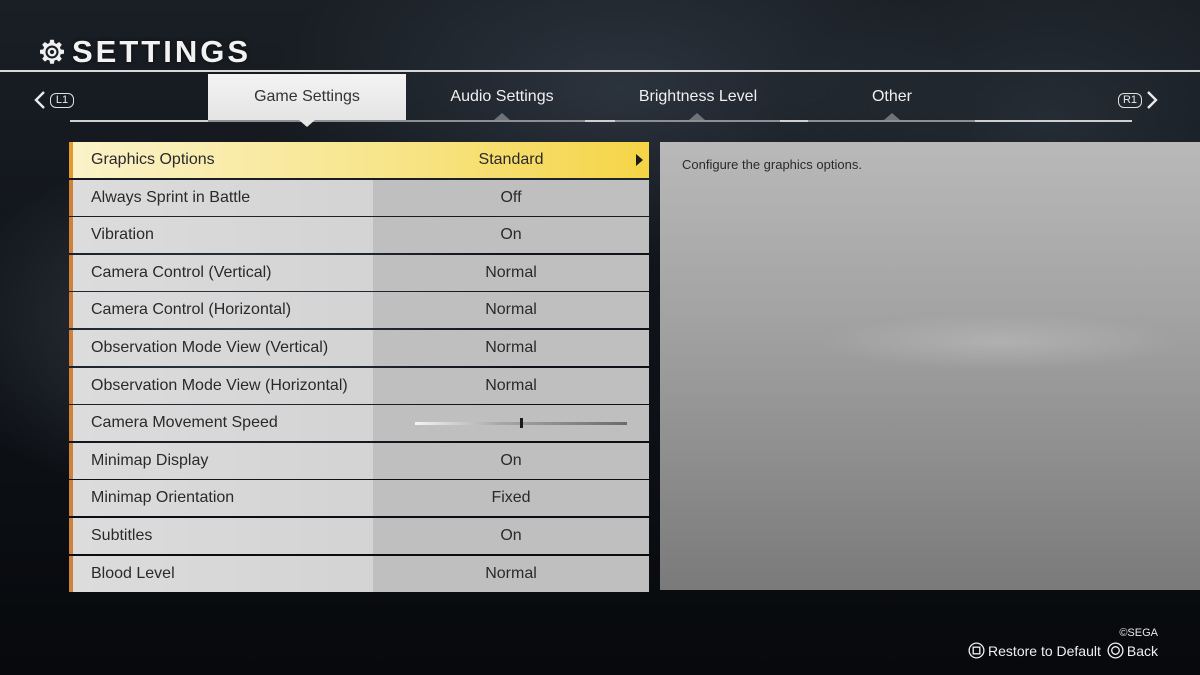  I want to click on setting-row-camera-horizontal: Camera Control (Horizontal) Normal, so click(359, 310).